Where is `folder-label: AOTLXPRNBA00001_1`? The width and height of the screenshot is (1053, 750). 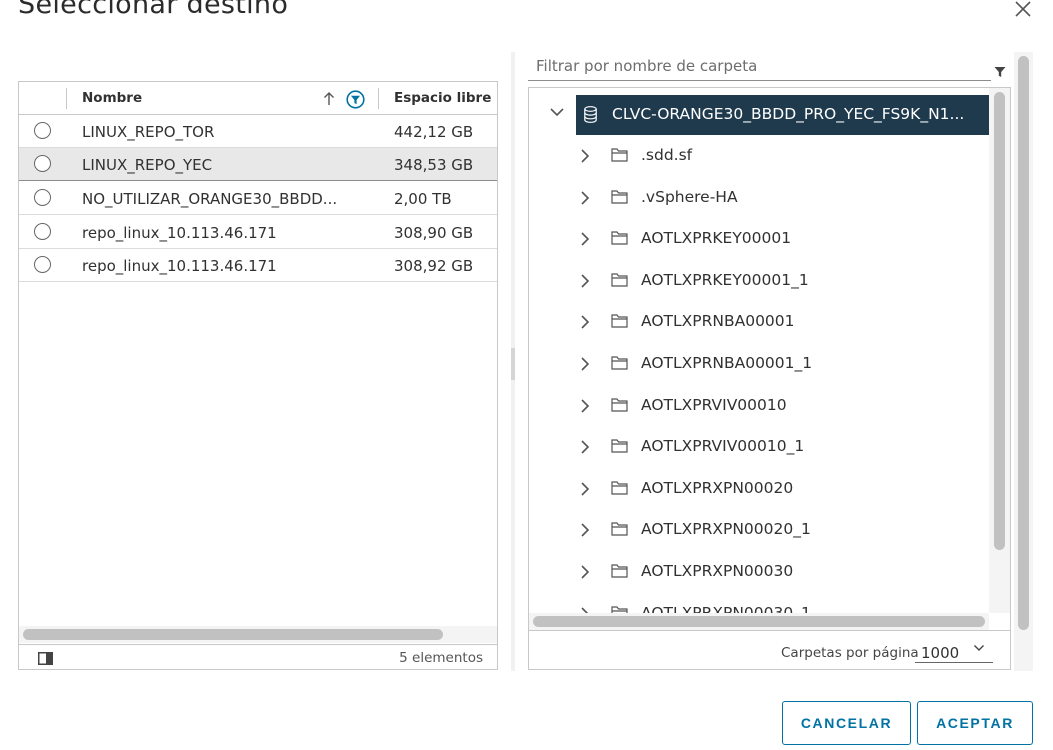
folder-label: AOTLXPRNBA00001_1 is located at coordinates (727, 363).